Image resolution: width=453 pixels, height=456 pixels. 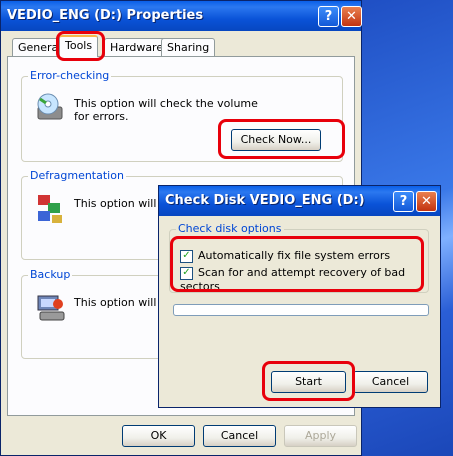 I want to click on apply-button: Apply, so click(x=320, y=436).